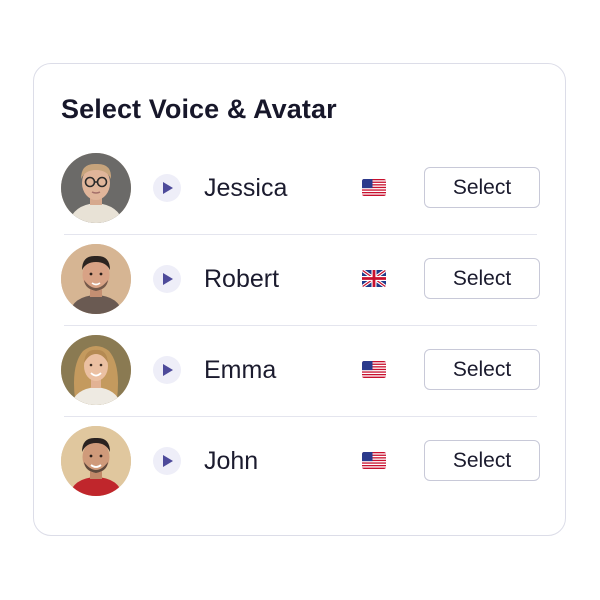 The height and width of the screenshot is (600, 600). I want to click on avatar-robert, so click(96, 279).